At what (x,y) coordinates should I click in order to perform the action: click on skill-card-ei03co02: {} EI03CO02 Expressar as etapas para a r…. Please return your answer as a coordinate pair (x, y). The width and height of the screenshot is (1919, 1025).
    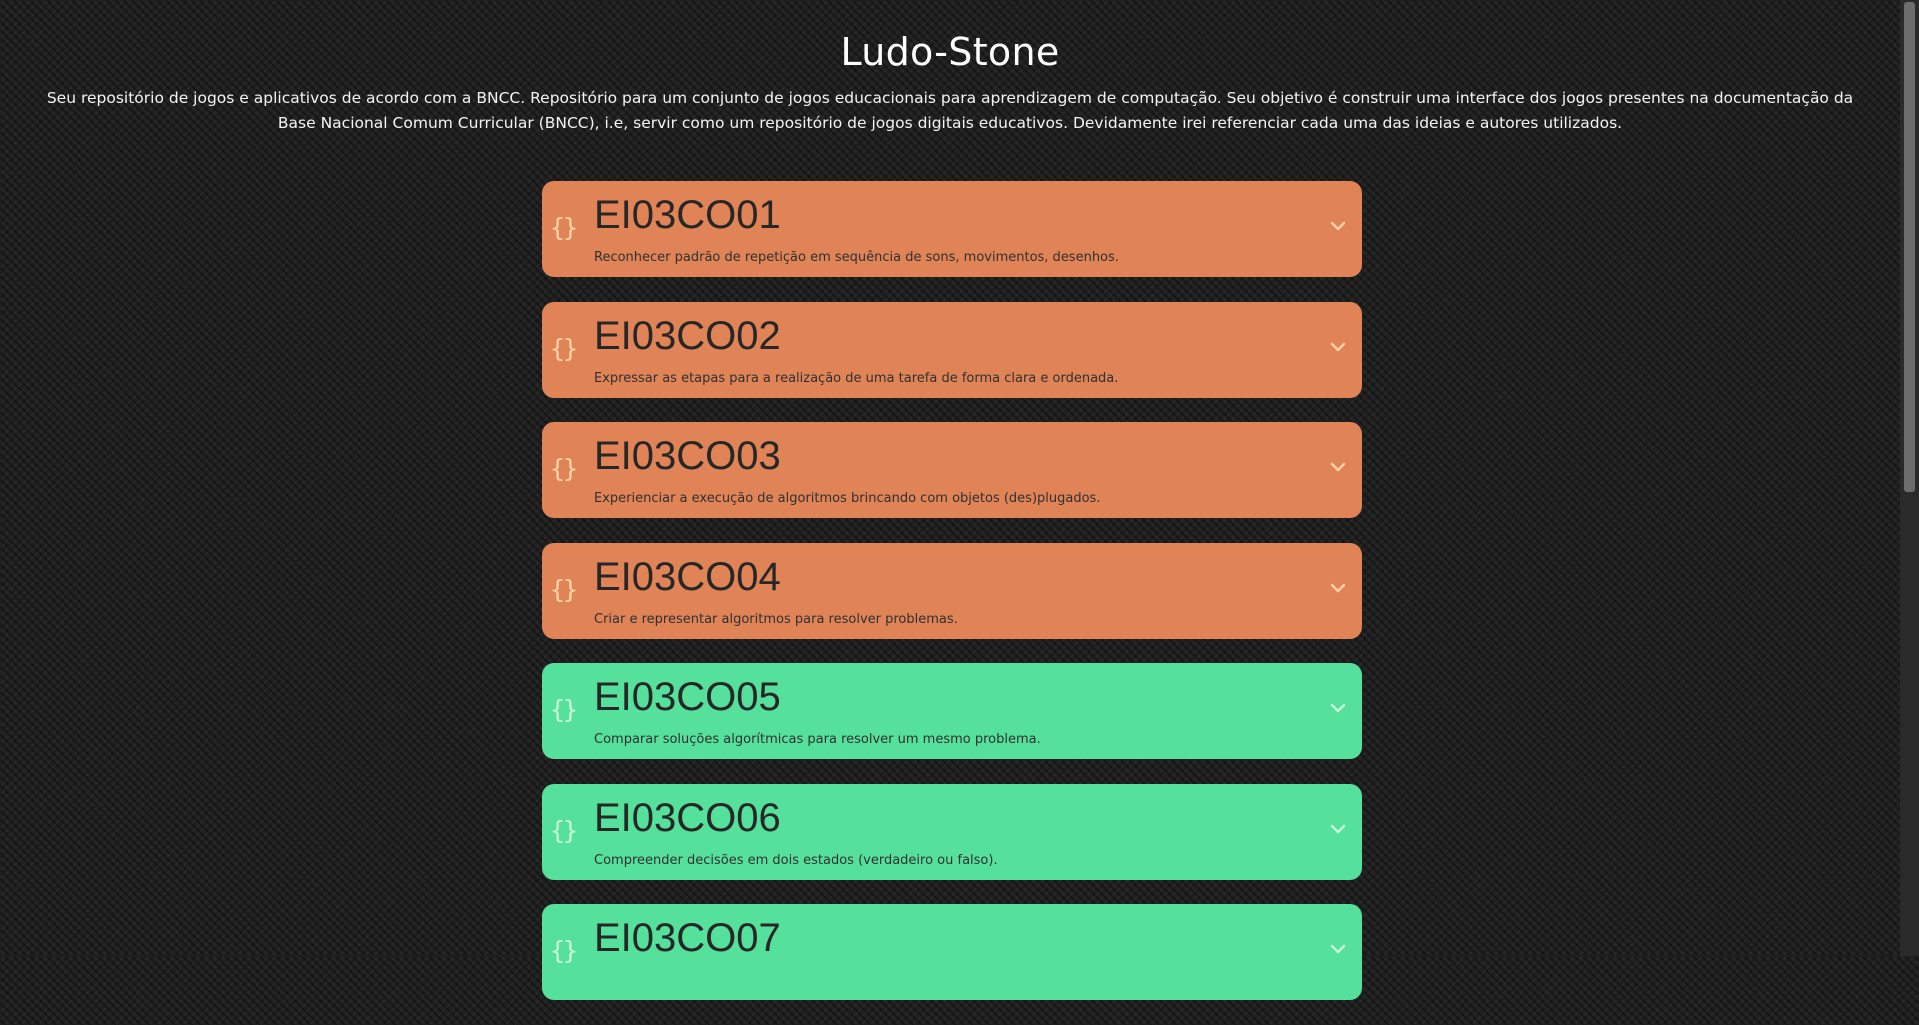
    Looking at the image, I should click on (952, 349).